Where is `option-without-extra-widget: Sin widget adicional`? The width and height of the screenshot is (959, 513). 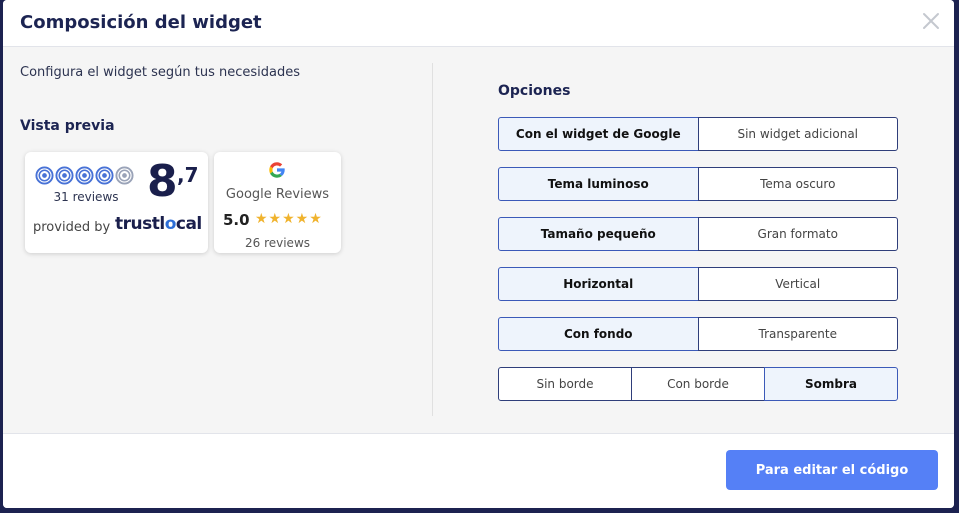 option-without-extra-widget: Sin widget adicional is located at coordinates (797, 134).